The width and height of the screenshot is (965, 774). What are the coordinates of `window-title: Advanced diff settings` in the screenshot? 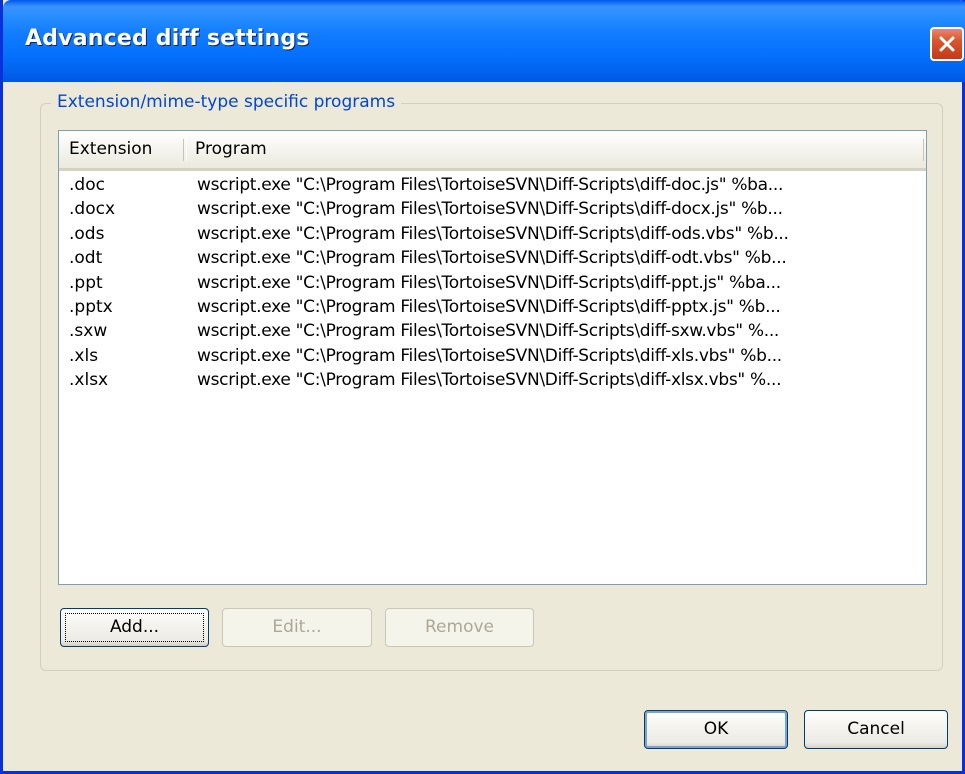 It's located at (167, 38).